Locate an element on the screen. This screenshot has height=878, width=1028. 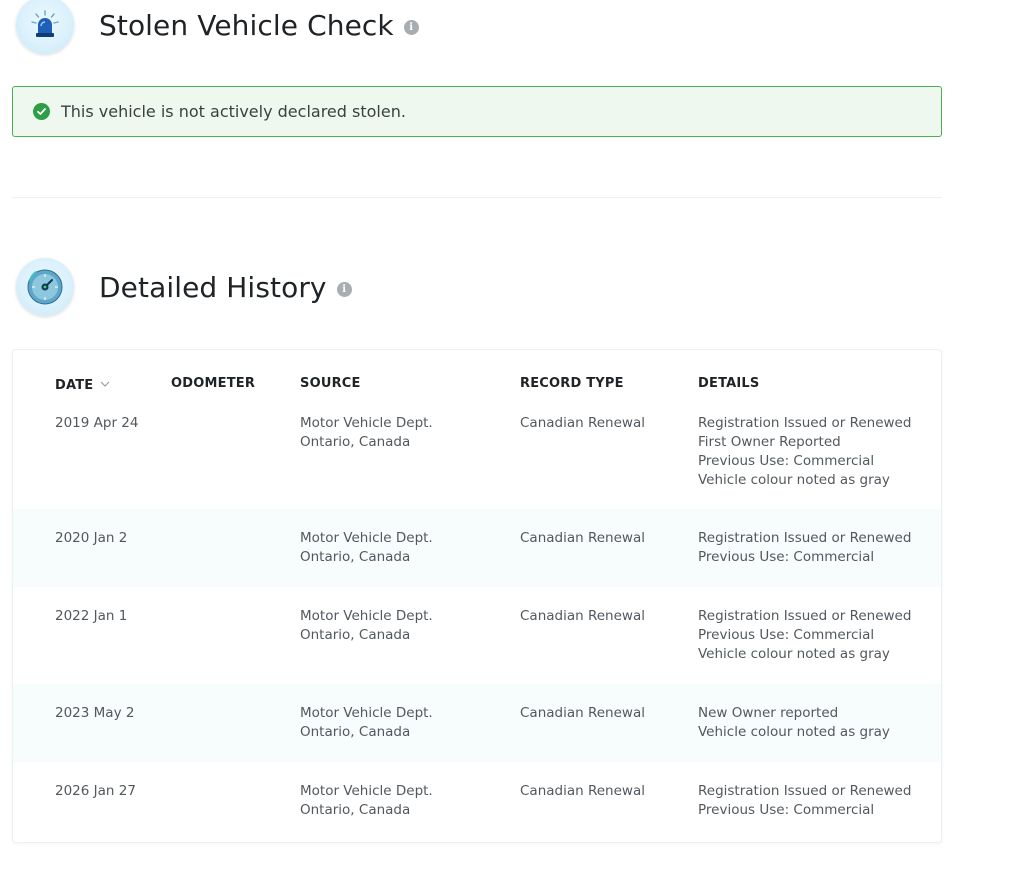
column-header-date: DATE is located at coordinates (82, 384).